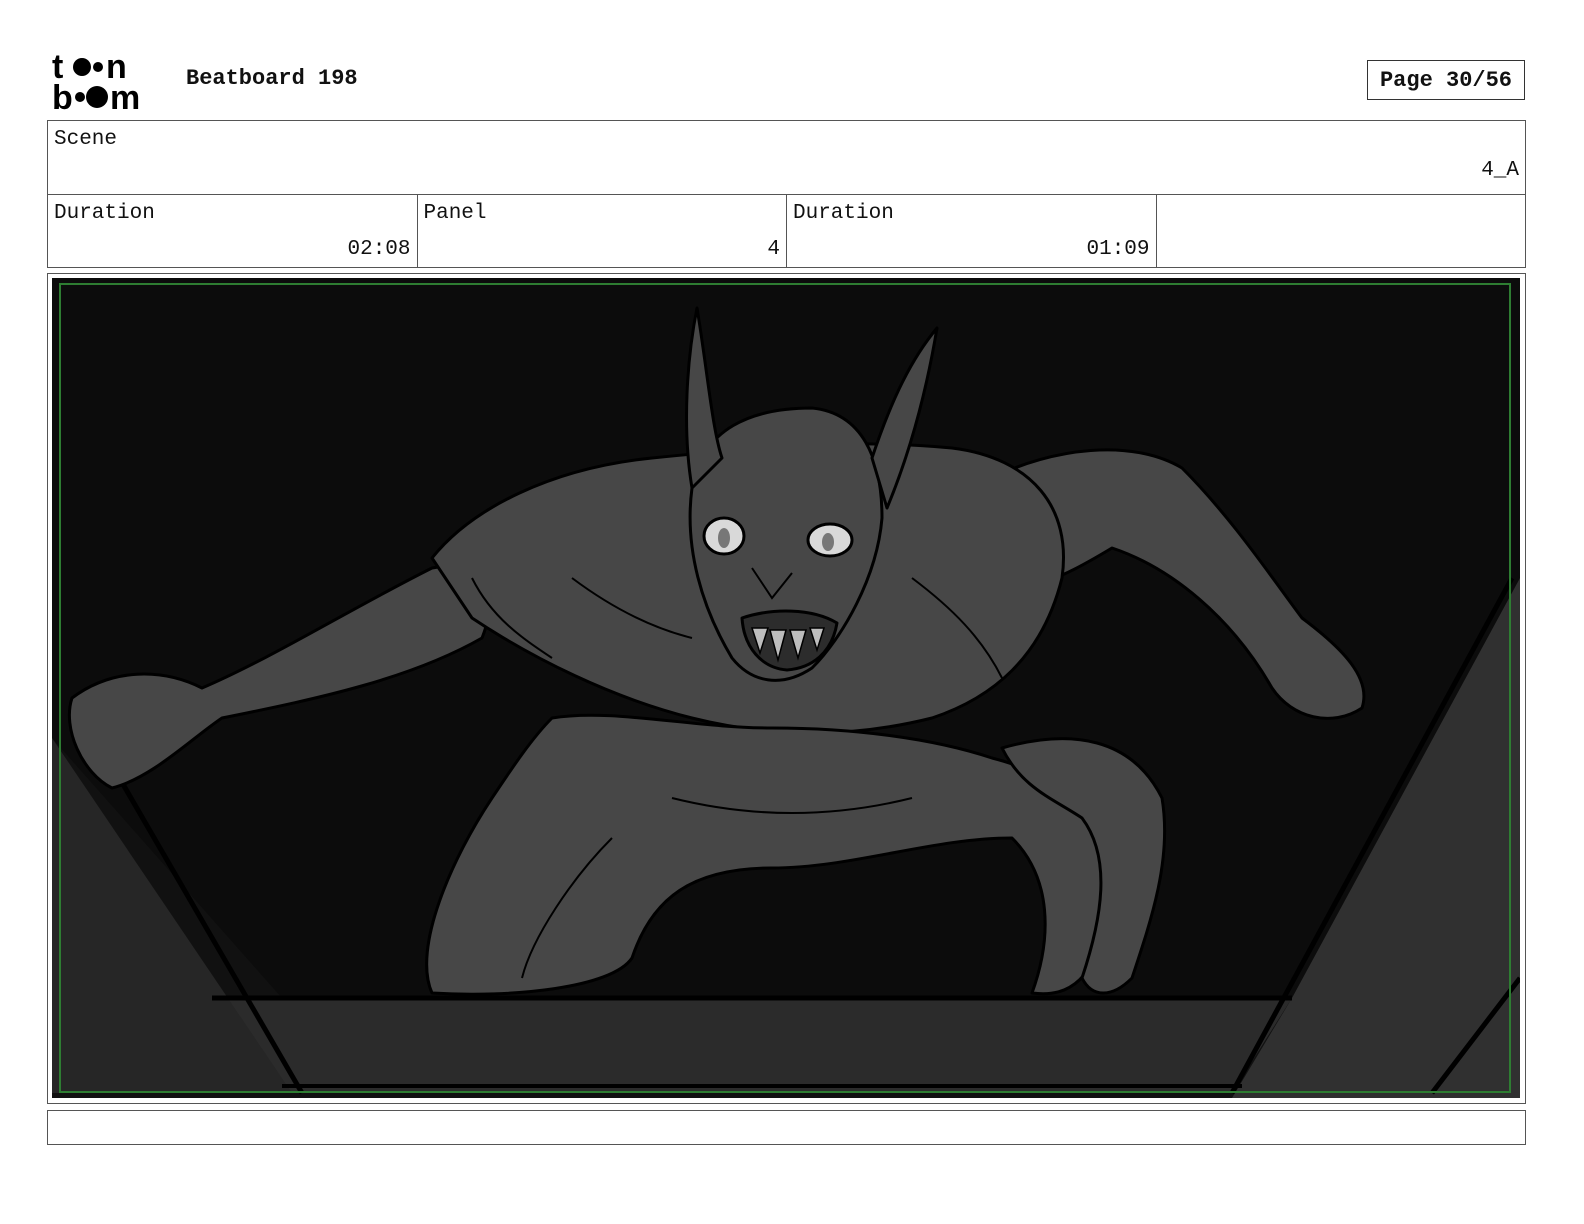 Image resolution: width=1584 pixels, height=1224 pixels. I want to click on panel-cell: Panel 4, so click(602, 231).